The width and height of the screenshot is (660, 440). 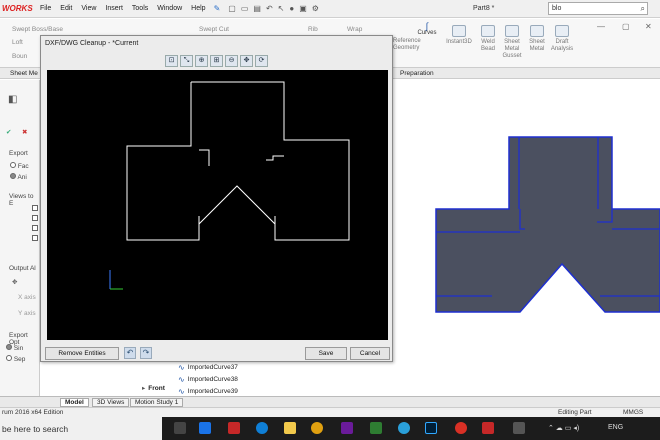 I want to click on refresh-icon: ⟳, so click(x=261, y=61).